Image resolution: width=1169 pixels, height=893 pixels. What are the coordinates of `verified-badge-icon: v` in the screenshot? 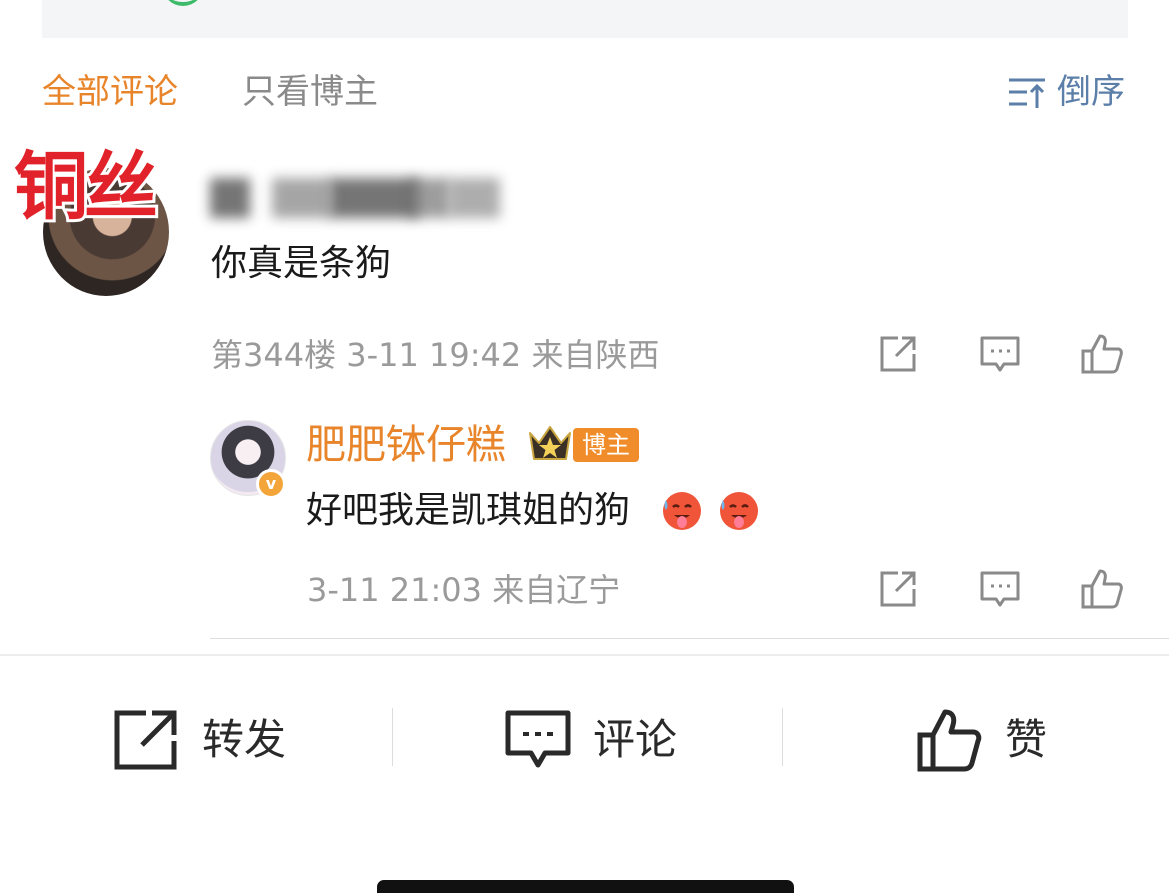 It's located at (271, 484).